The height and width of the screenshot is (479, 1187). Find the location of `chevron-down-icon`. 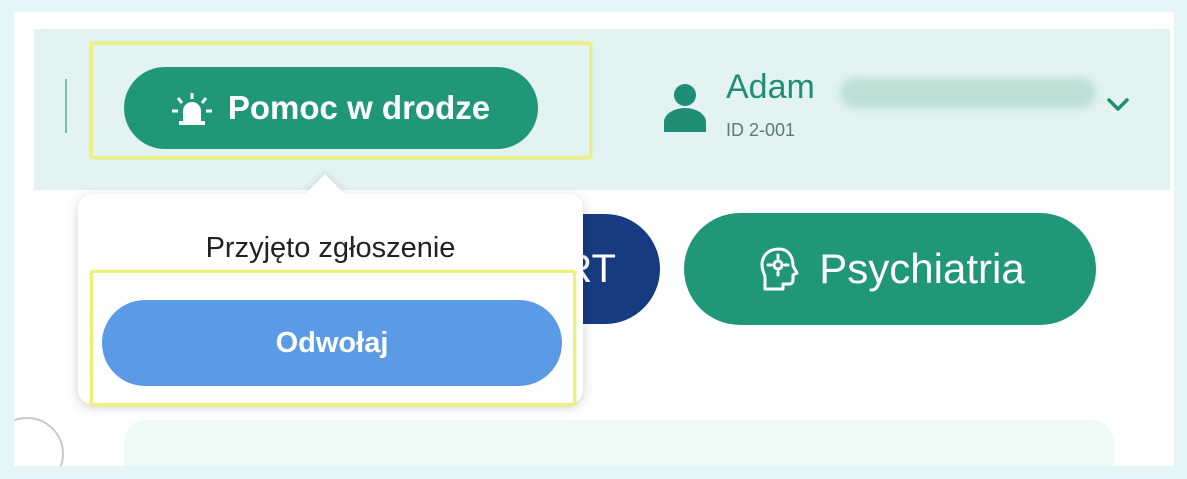

chevron-down-icon is located at coordinates (1118, 105).